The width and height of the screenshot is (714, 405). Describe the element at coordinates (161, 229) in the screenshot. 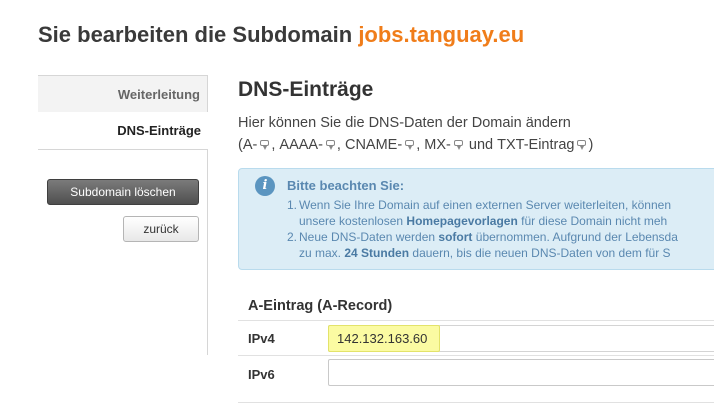

I see `back-button: zurück` at that location.